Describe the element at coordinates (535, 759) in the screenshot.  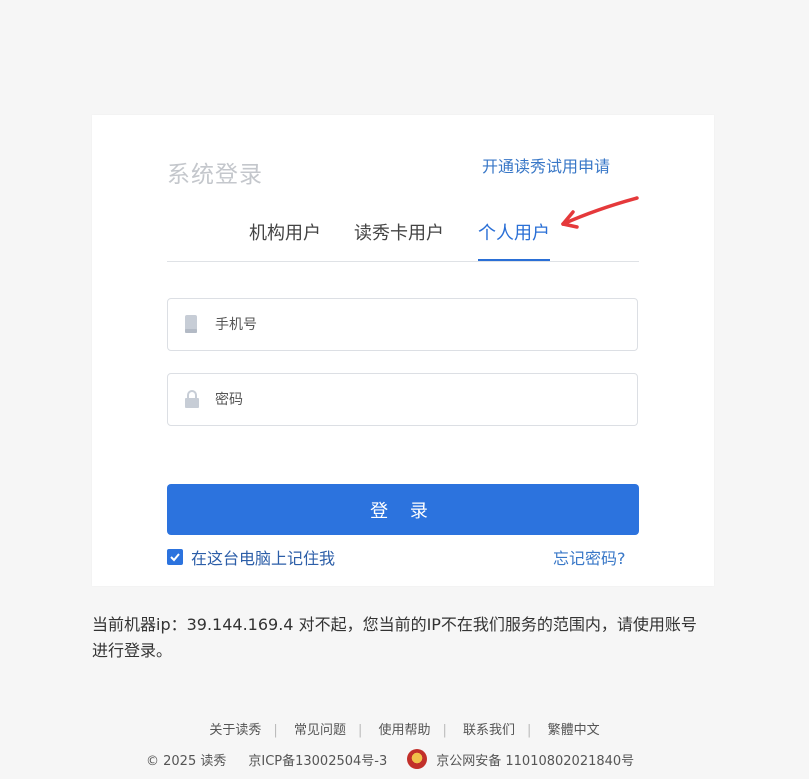
I see `police-record: 京公网安备 11010802021840号` at that location.